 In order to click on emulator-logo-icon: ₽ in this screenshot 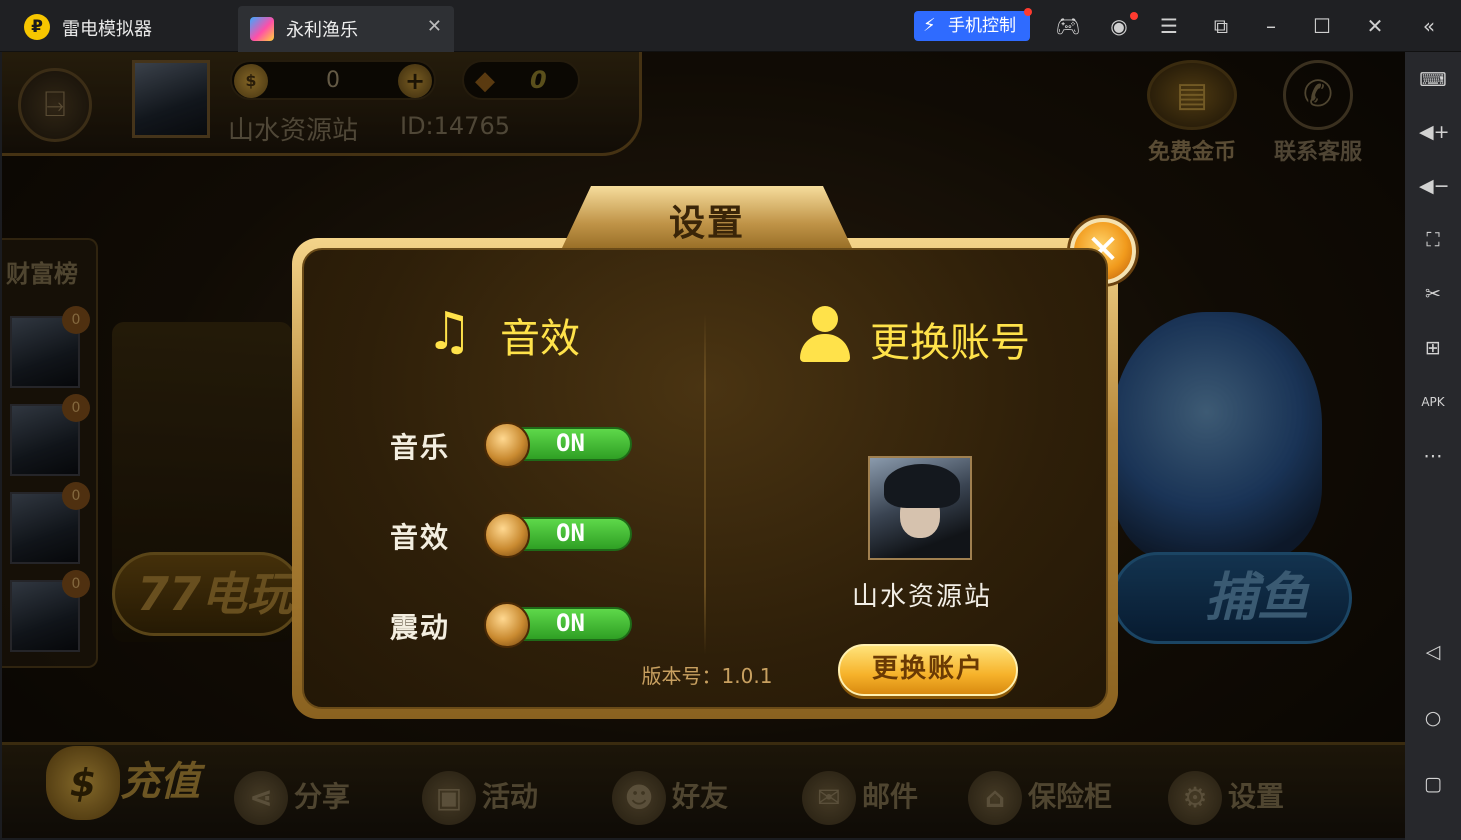, I will do `click(37, 27)`.